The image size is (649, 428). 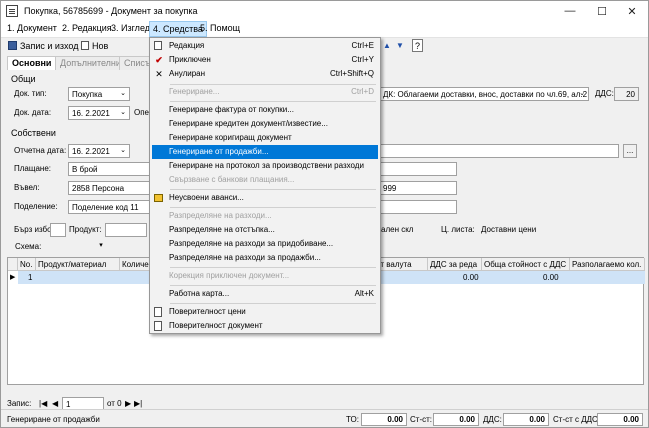 What do you see at coordinates (418, 169) in the screenshot?
I see `payment-extra-field` at bounding box center [418, 169].